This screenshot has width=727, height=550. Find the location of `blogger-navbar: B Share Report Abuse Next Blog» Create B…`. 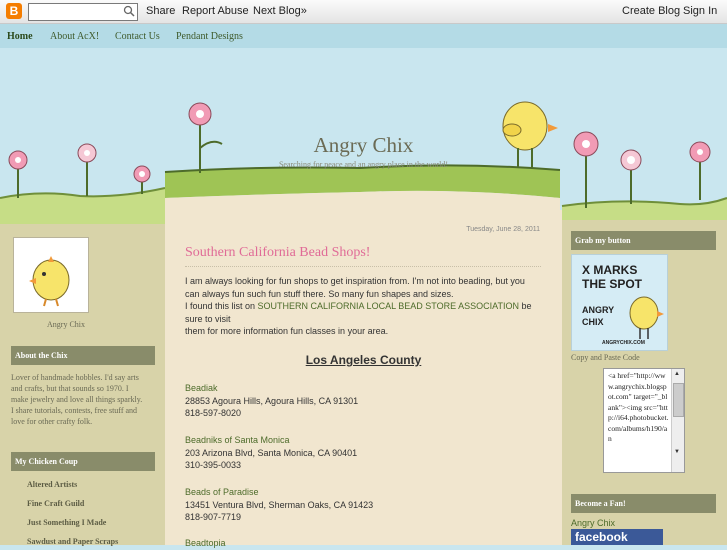

blogger-navbar: B Share Report Abuse Next Blog» Create B… is located at coordinates (363, 12).